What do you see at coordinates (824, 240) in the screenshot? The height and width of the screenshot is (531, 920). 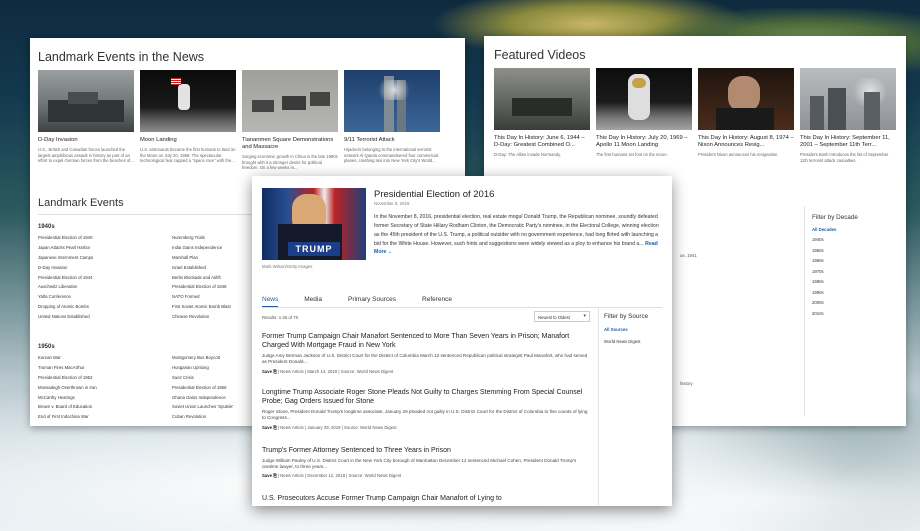 I see `filter-item: 1940s` at bounding box center [824, 240].